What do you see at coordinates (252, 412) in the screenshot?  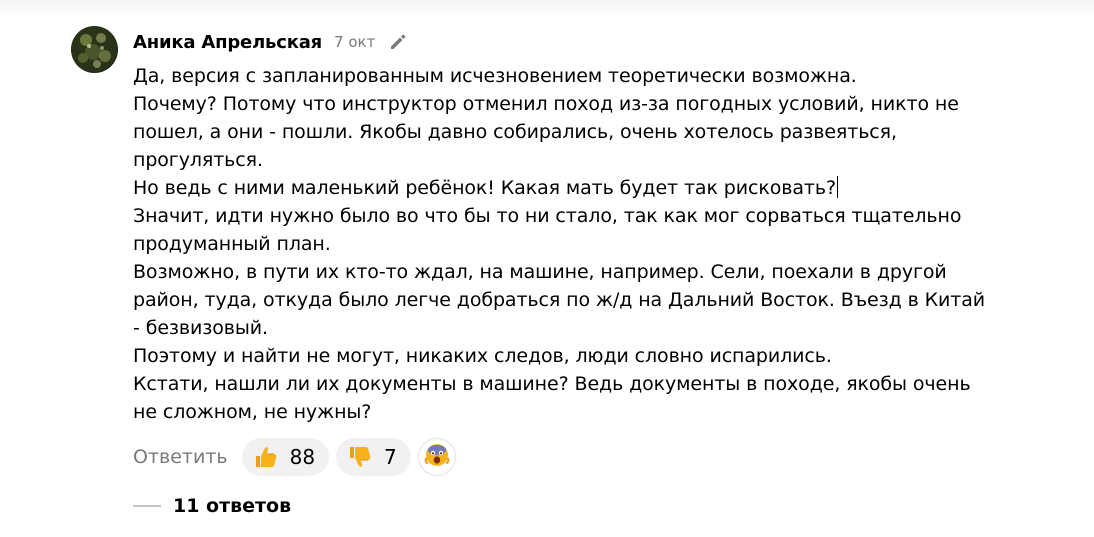 I see `comment-line: не сложном, не нужны?` at bounding box center [252, 412].